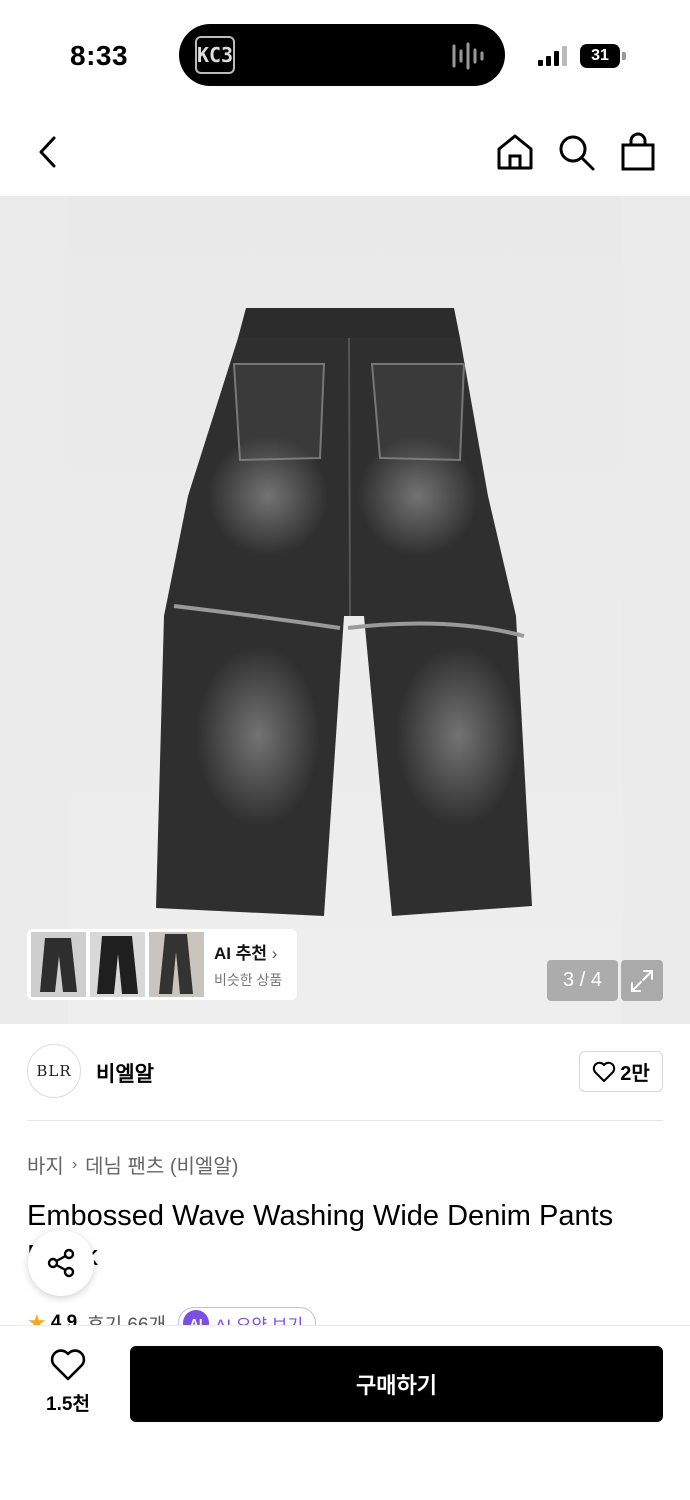 This screenshot has width=690, height=1500. What do you see at coordinates (576, 152) in the screenshot?
I see `search-icon` at bounding box center [576, 152].